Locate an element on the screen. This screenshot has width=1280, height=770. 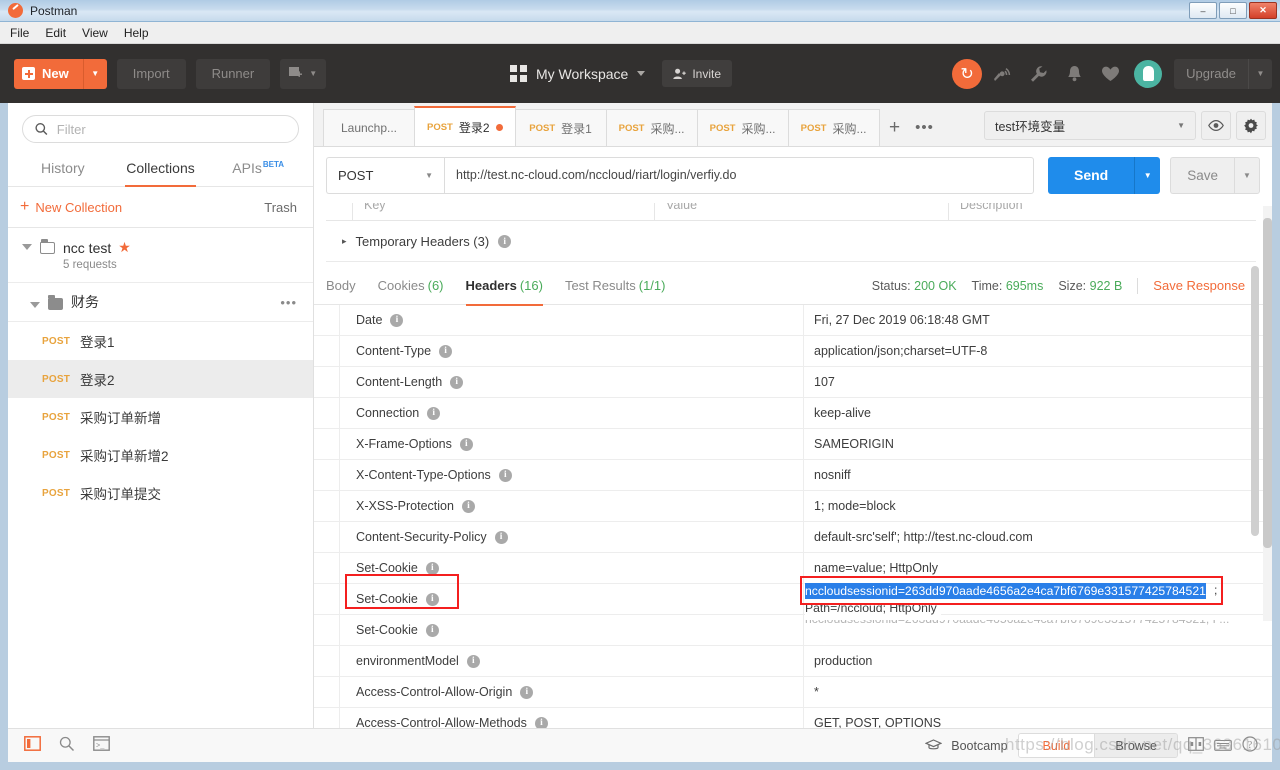
sidebar-request-po-new: POST 采购订单新增 is located at coordinates (160, 417).